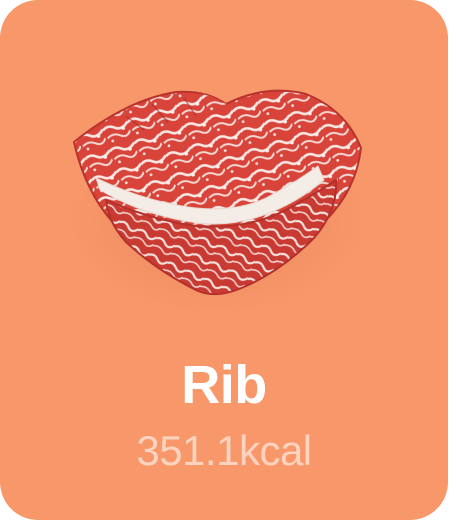 This screenshot has width=456, height=528. What do you see at coordinates (224, 385) in the screenshot?
I see `food-name: Rib` at bounding box center [224, 385].